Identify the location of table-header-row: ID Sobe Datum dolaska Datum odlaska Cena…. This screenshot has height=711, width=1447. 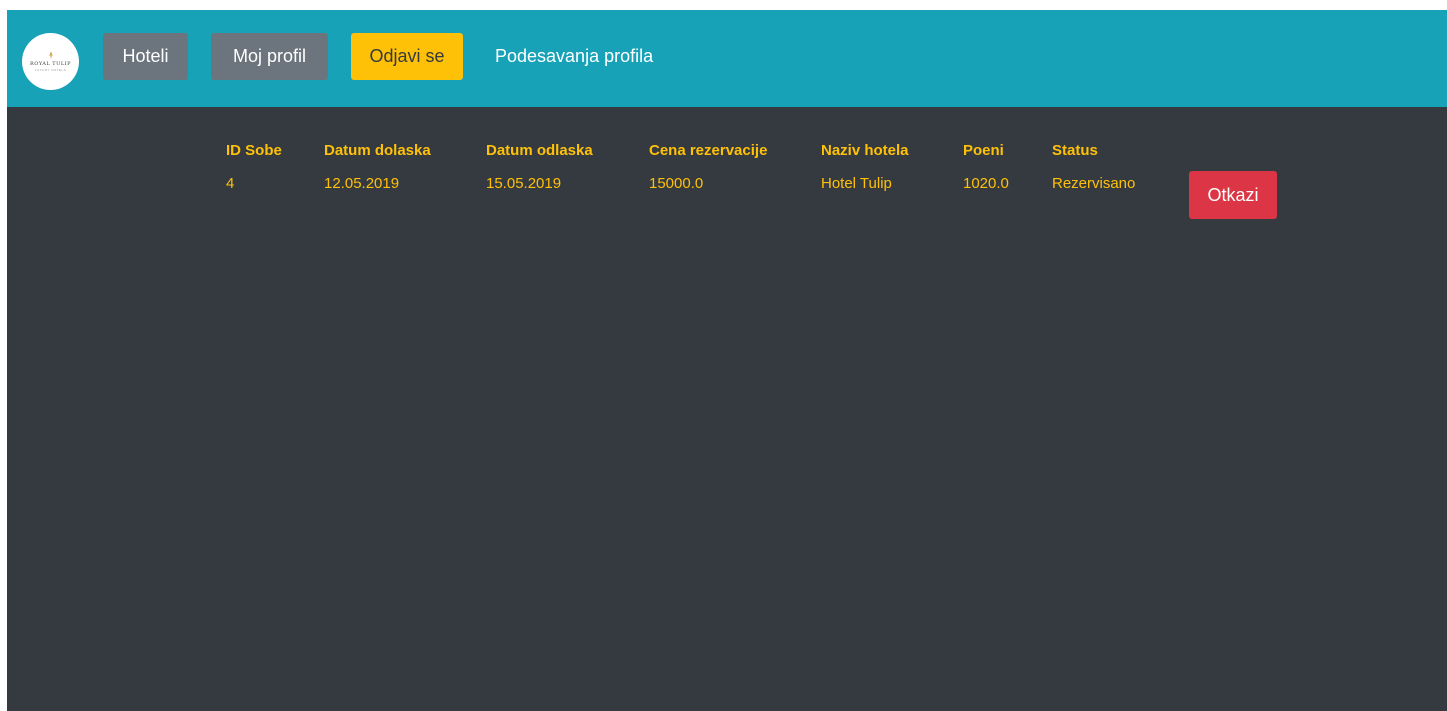
(751, 150).